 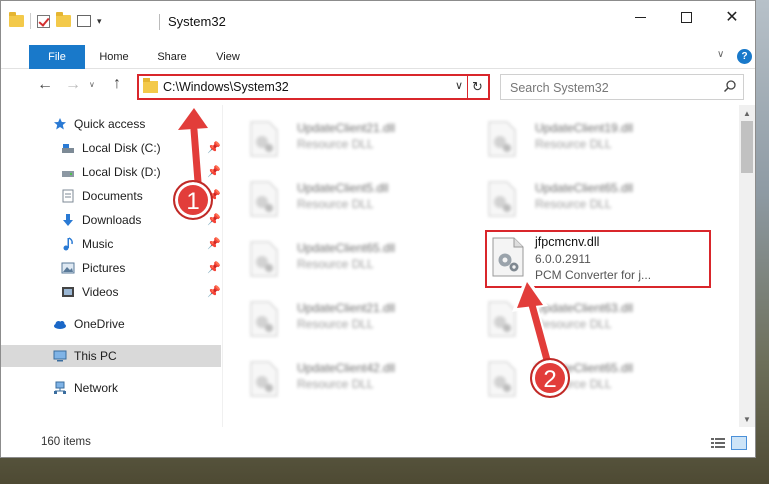 I want to click on arrow-to-highlighted-file, so click(x=532, y=320).